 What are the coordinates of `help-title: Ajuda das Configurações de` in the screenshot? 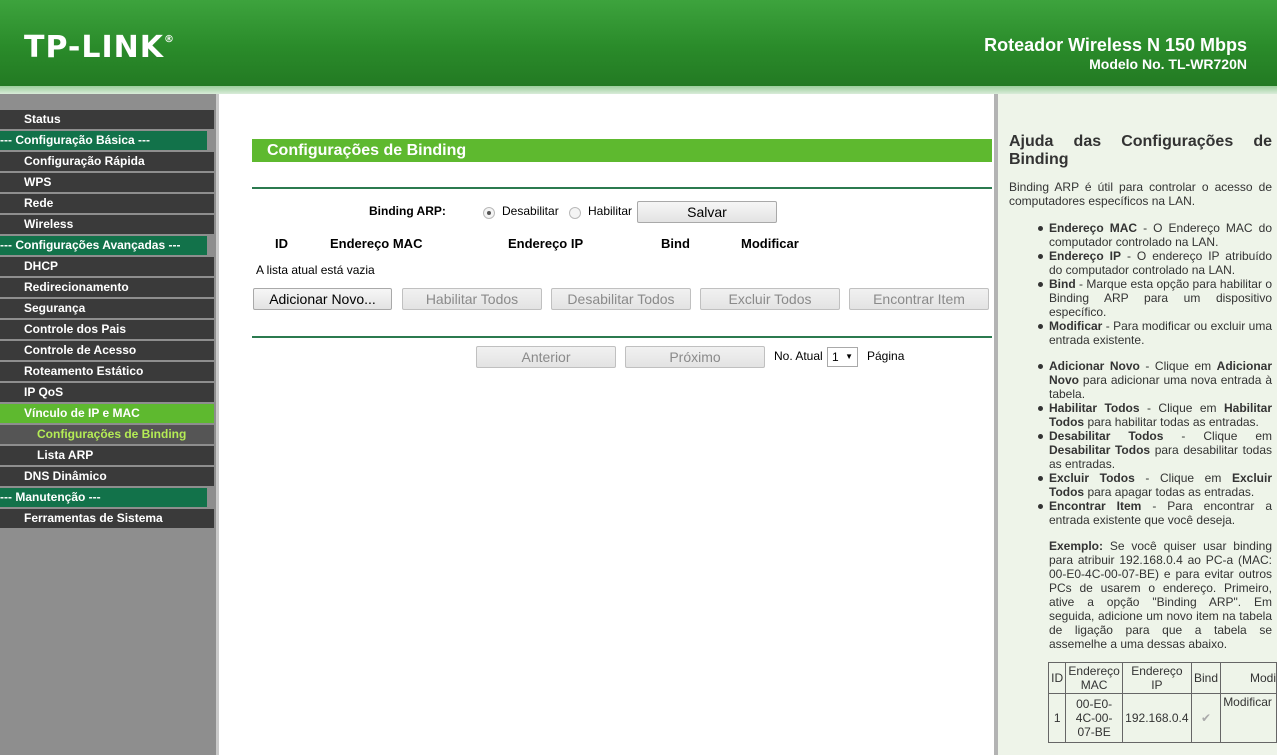 It's located at (1140, 141).